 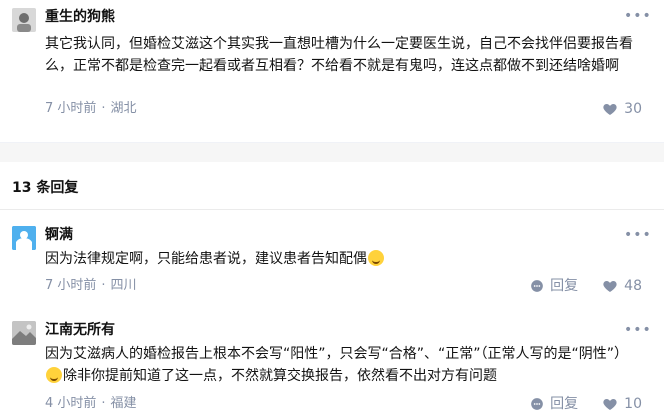 I want to click on section-gap, so click(x=332, y=152).